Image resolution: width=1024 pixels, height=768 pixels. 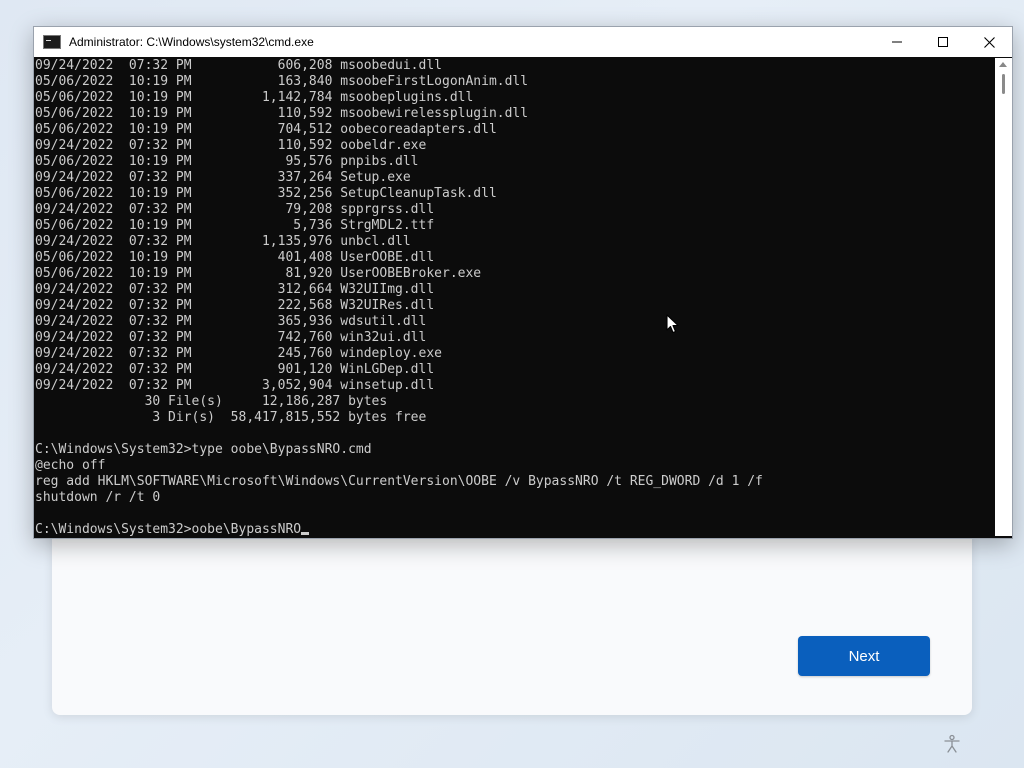 I want to click on maximize-button, so click(x=943, y=42).